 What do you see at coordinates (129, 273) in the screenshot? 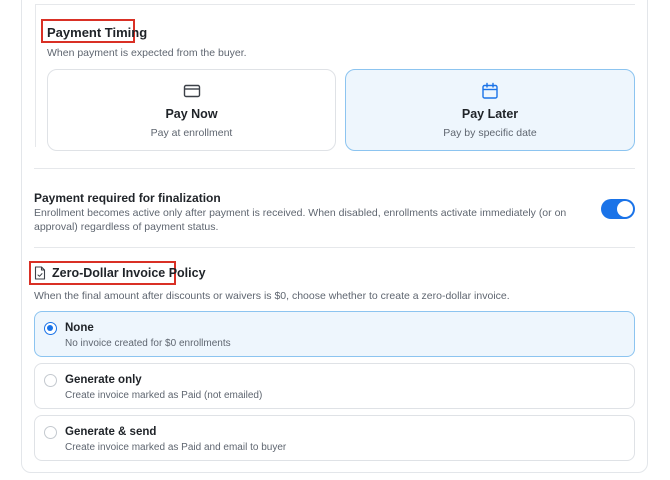
I see `zero-dollar-title: Zero-Dollar Invoice Policy` at bounding box center [129, 273].